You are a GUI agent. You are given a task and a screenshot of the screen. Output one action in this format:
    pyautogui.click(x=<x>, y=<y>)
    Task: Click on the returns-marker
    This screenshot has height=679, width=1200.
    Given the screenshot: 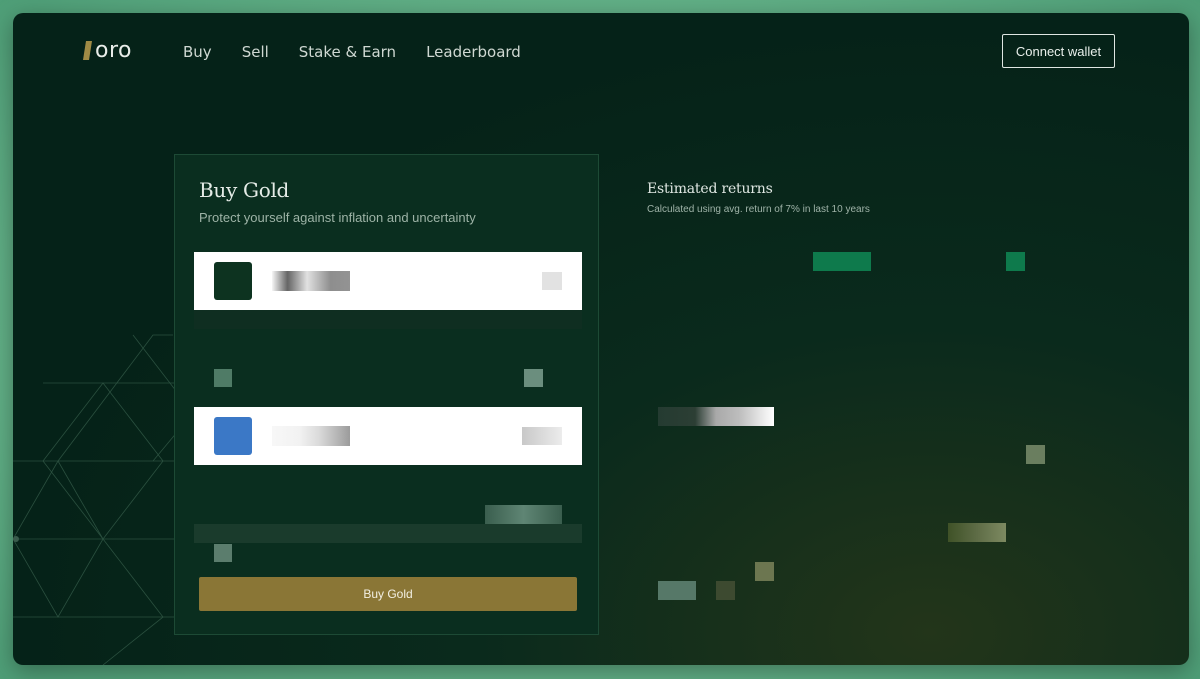 What is the action you would take?
    pyautogui.click(x=1035, y=454)
    